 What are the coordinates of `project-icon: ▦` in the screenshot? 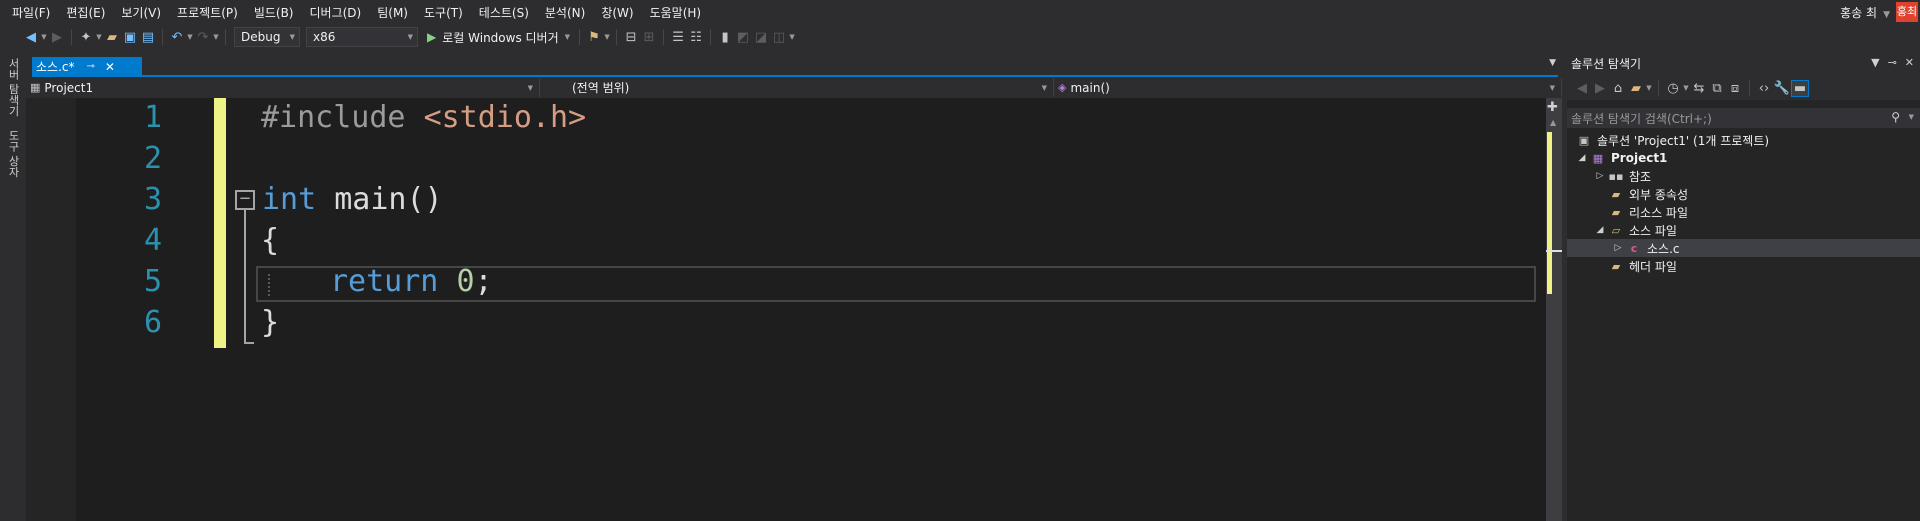 It's located at (35, 87).